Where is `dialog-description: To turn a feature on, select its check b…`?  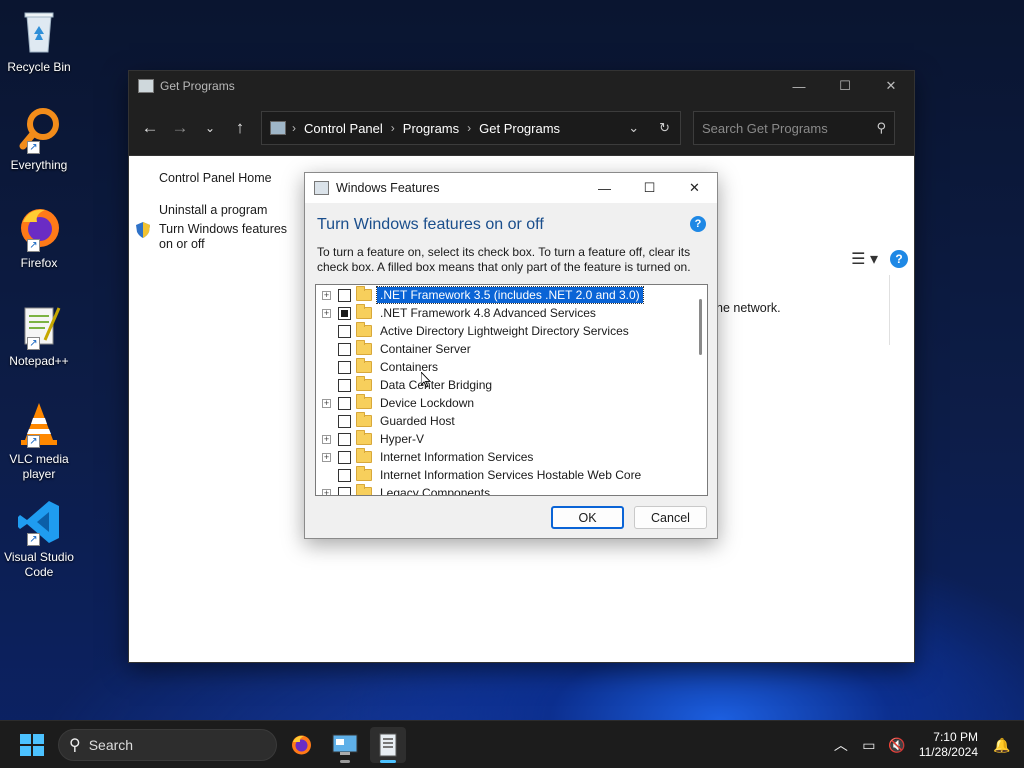
dialog-description: To turn a feature on, select its check b… is located at coordinates (504, 259).